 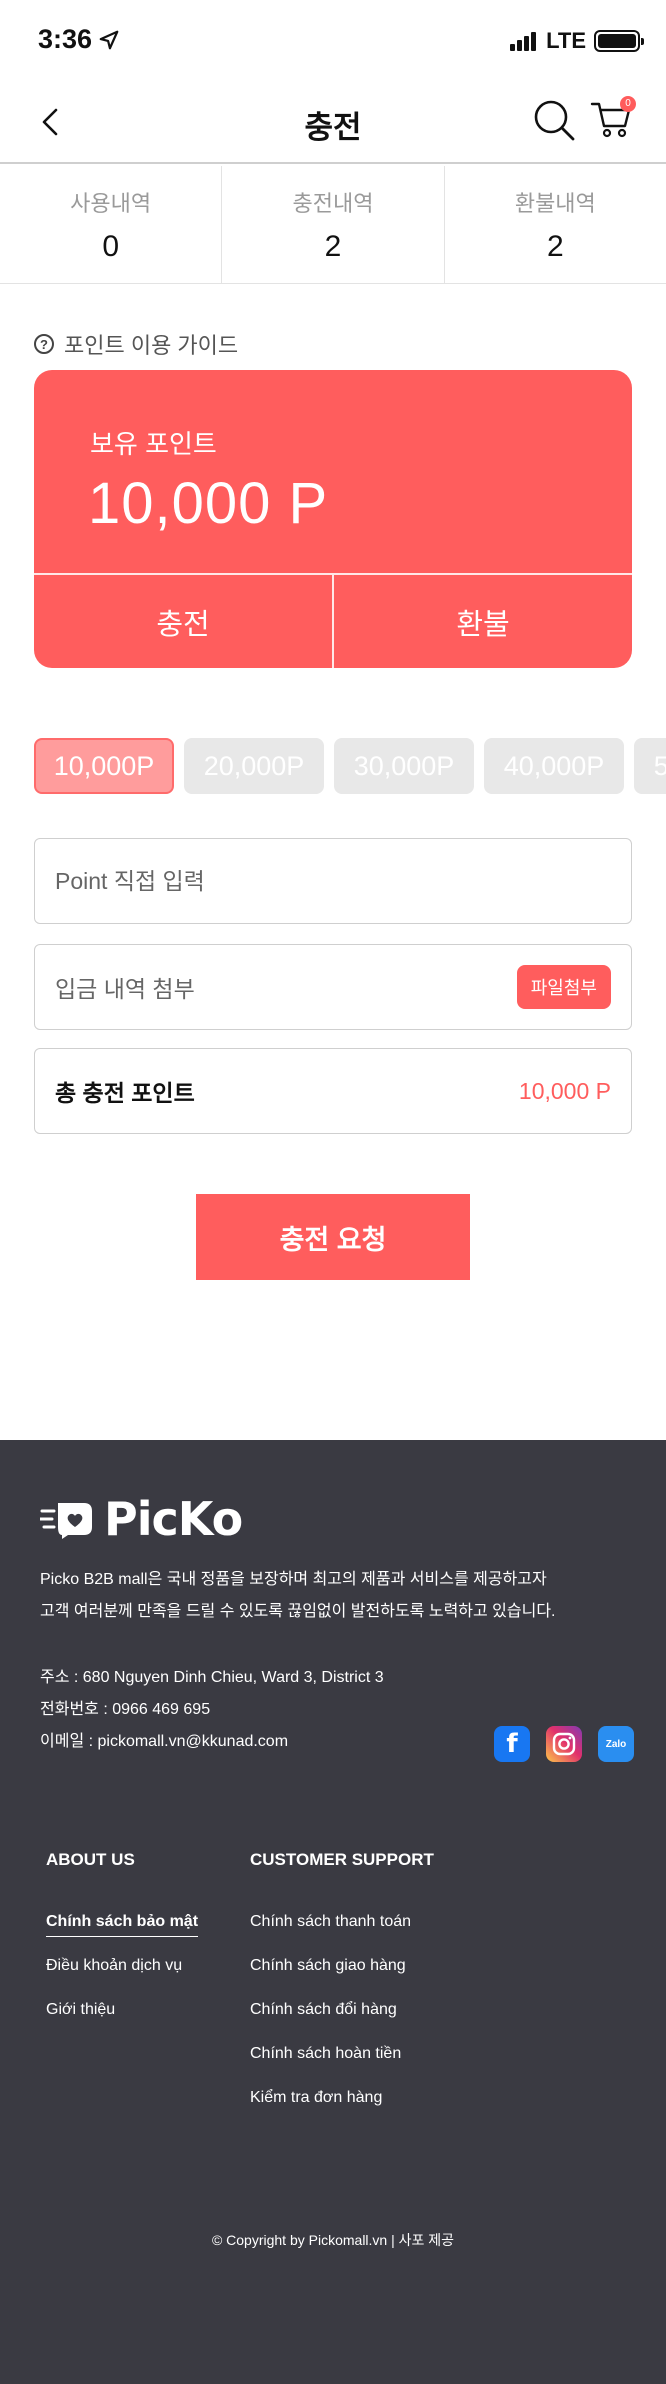 What do you see at coordinates (125, 989) in the screenshot?
I see `deposit-attachment-label: 입금 내역 첨부` at bounding box center [125, 989].